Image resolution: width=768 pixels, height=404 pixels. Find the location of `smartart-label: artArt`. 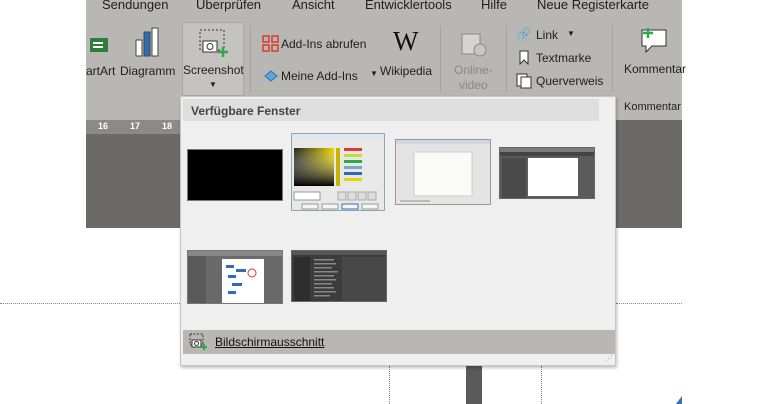

smartart-label: artArt is located at coordinates (101, 71).